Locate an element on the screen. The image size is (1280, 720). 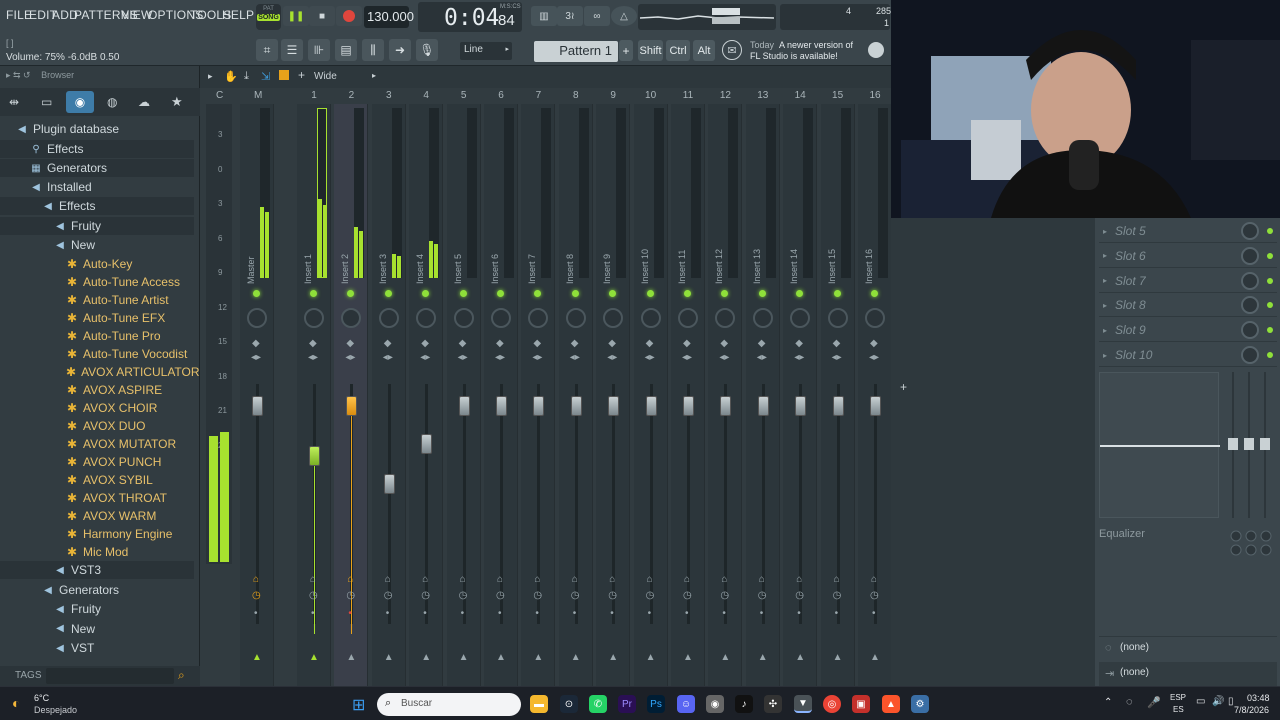
track-name: Insert 8 is located at coordinates (572, 264).